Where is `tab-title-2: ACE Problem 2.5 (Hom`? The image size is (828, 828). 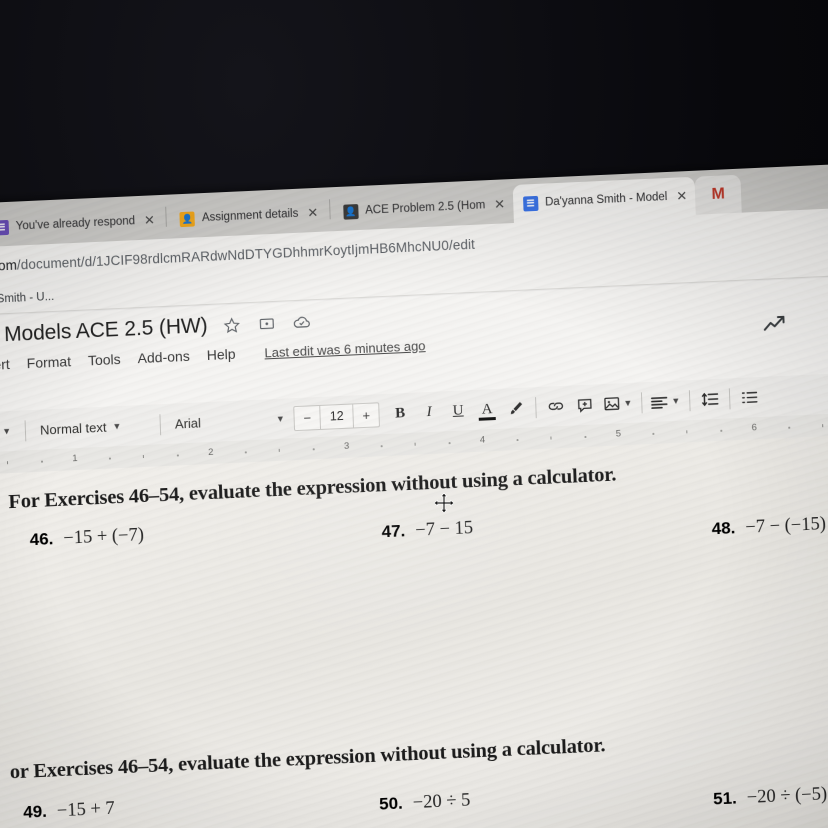 tab-title-2: ACE Problem 2.5 (Hom is located at coordinates (425, 208).